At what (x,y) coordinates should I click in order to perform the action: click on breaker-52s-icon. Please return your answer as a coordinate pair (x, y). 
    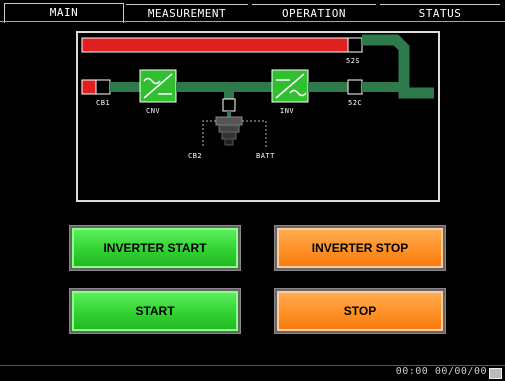
    Looking at the image, I should click on (355, 45).